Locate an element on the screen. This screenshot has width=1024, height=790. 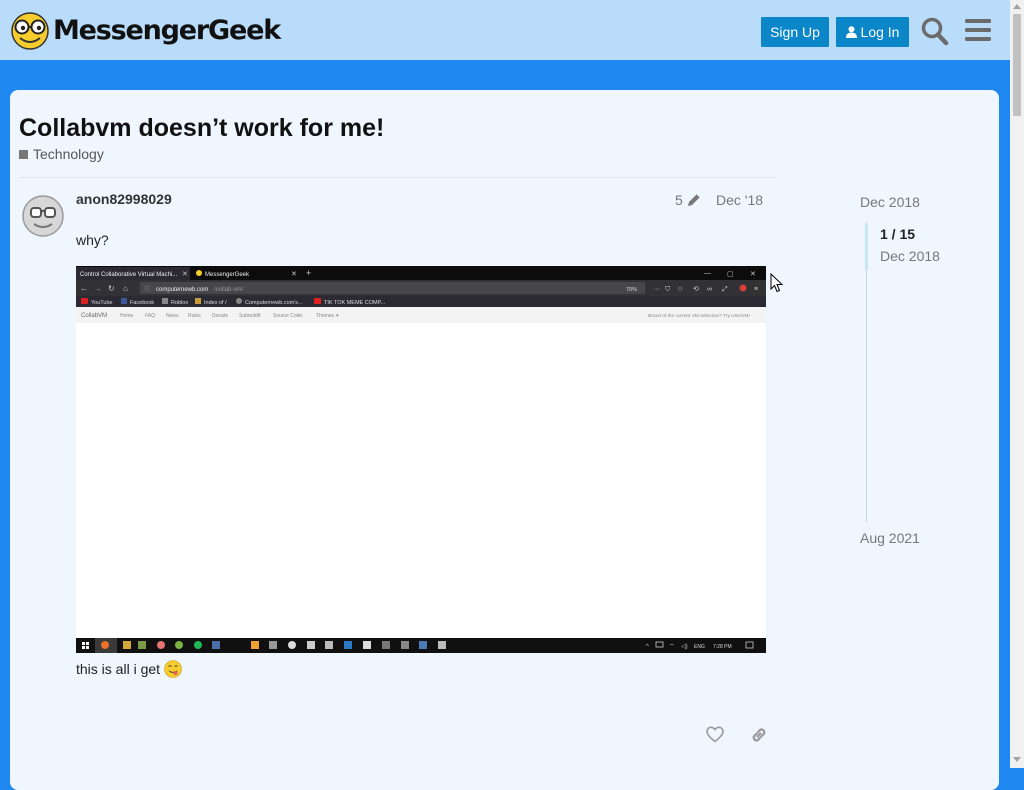
like-heart-icon is located at coordinates (715, 734).